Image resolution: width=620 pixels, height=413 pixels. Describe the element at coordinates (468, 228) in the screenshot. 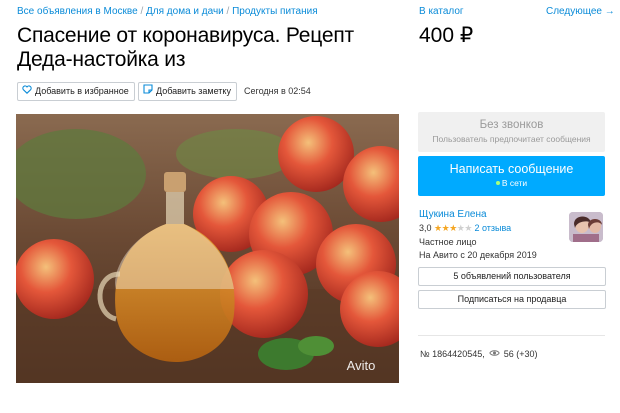

I see `star-empty-icon: ★` at that location.